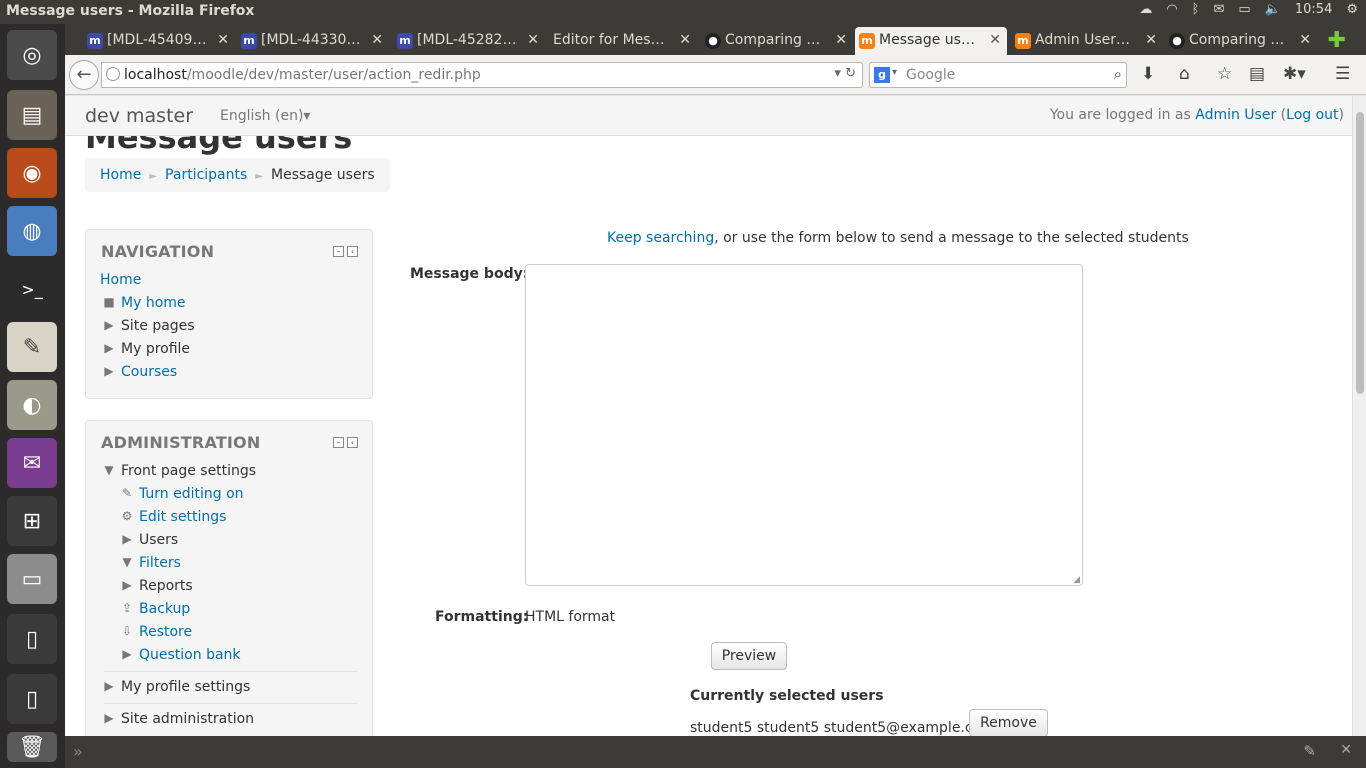 This screenshot has height=768, width=1366. What do you see at coordinates (850, 73) in the screenshot?
I see `reload-icon: ↻` at bounding box center [850, 73].